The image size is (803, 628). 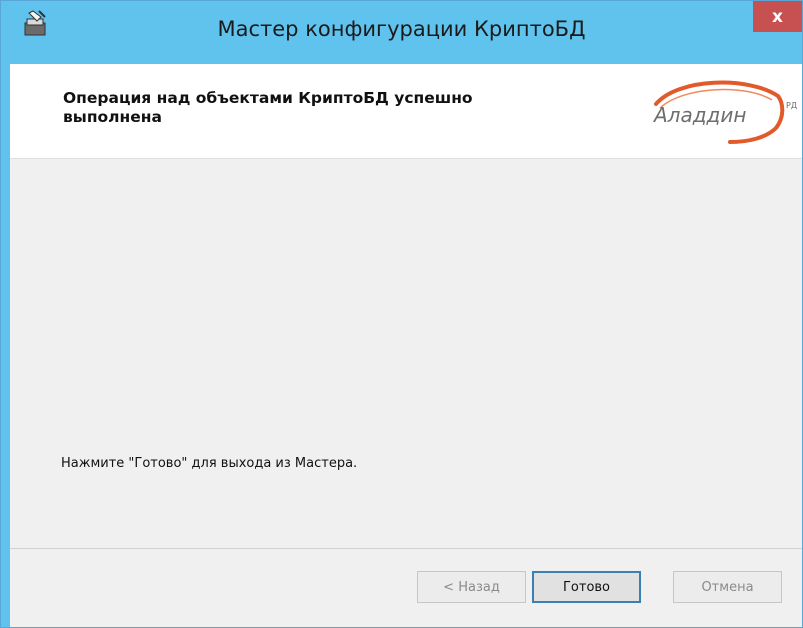 What do you see at coordinates (401, 29) in the screenshot?
I see `window-title: Мастер конфигурации КриптоБД` at bounding box center [401, 29].